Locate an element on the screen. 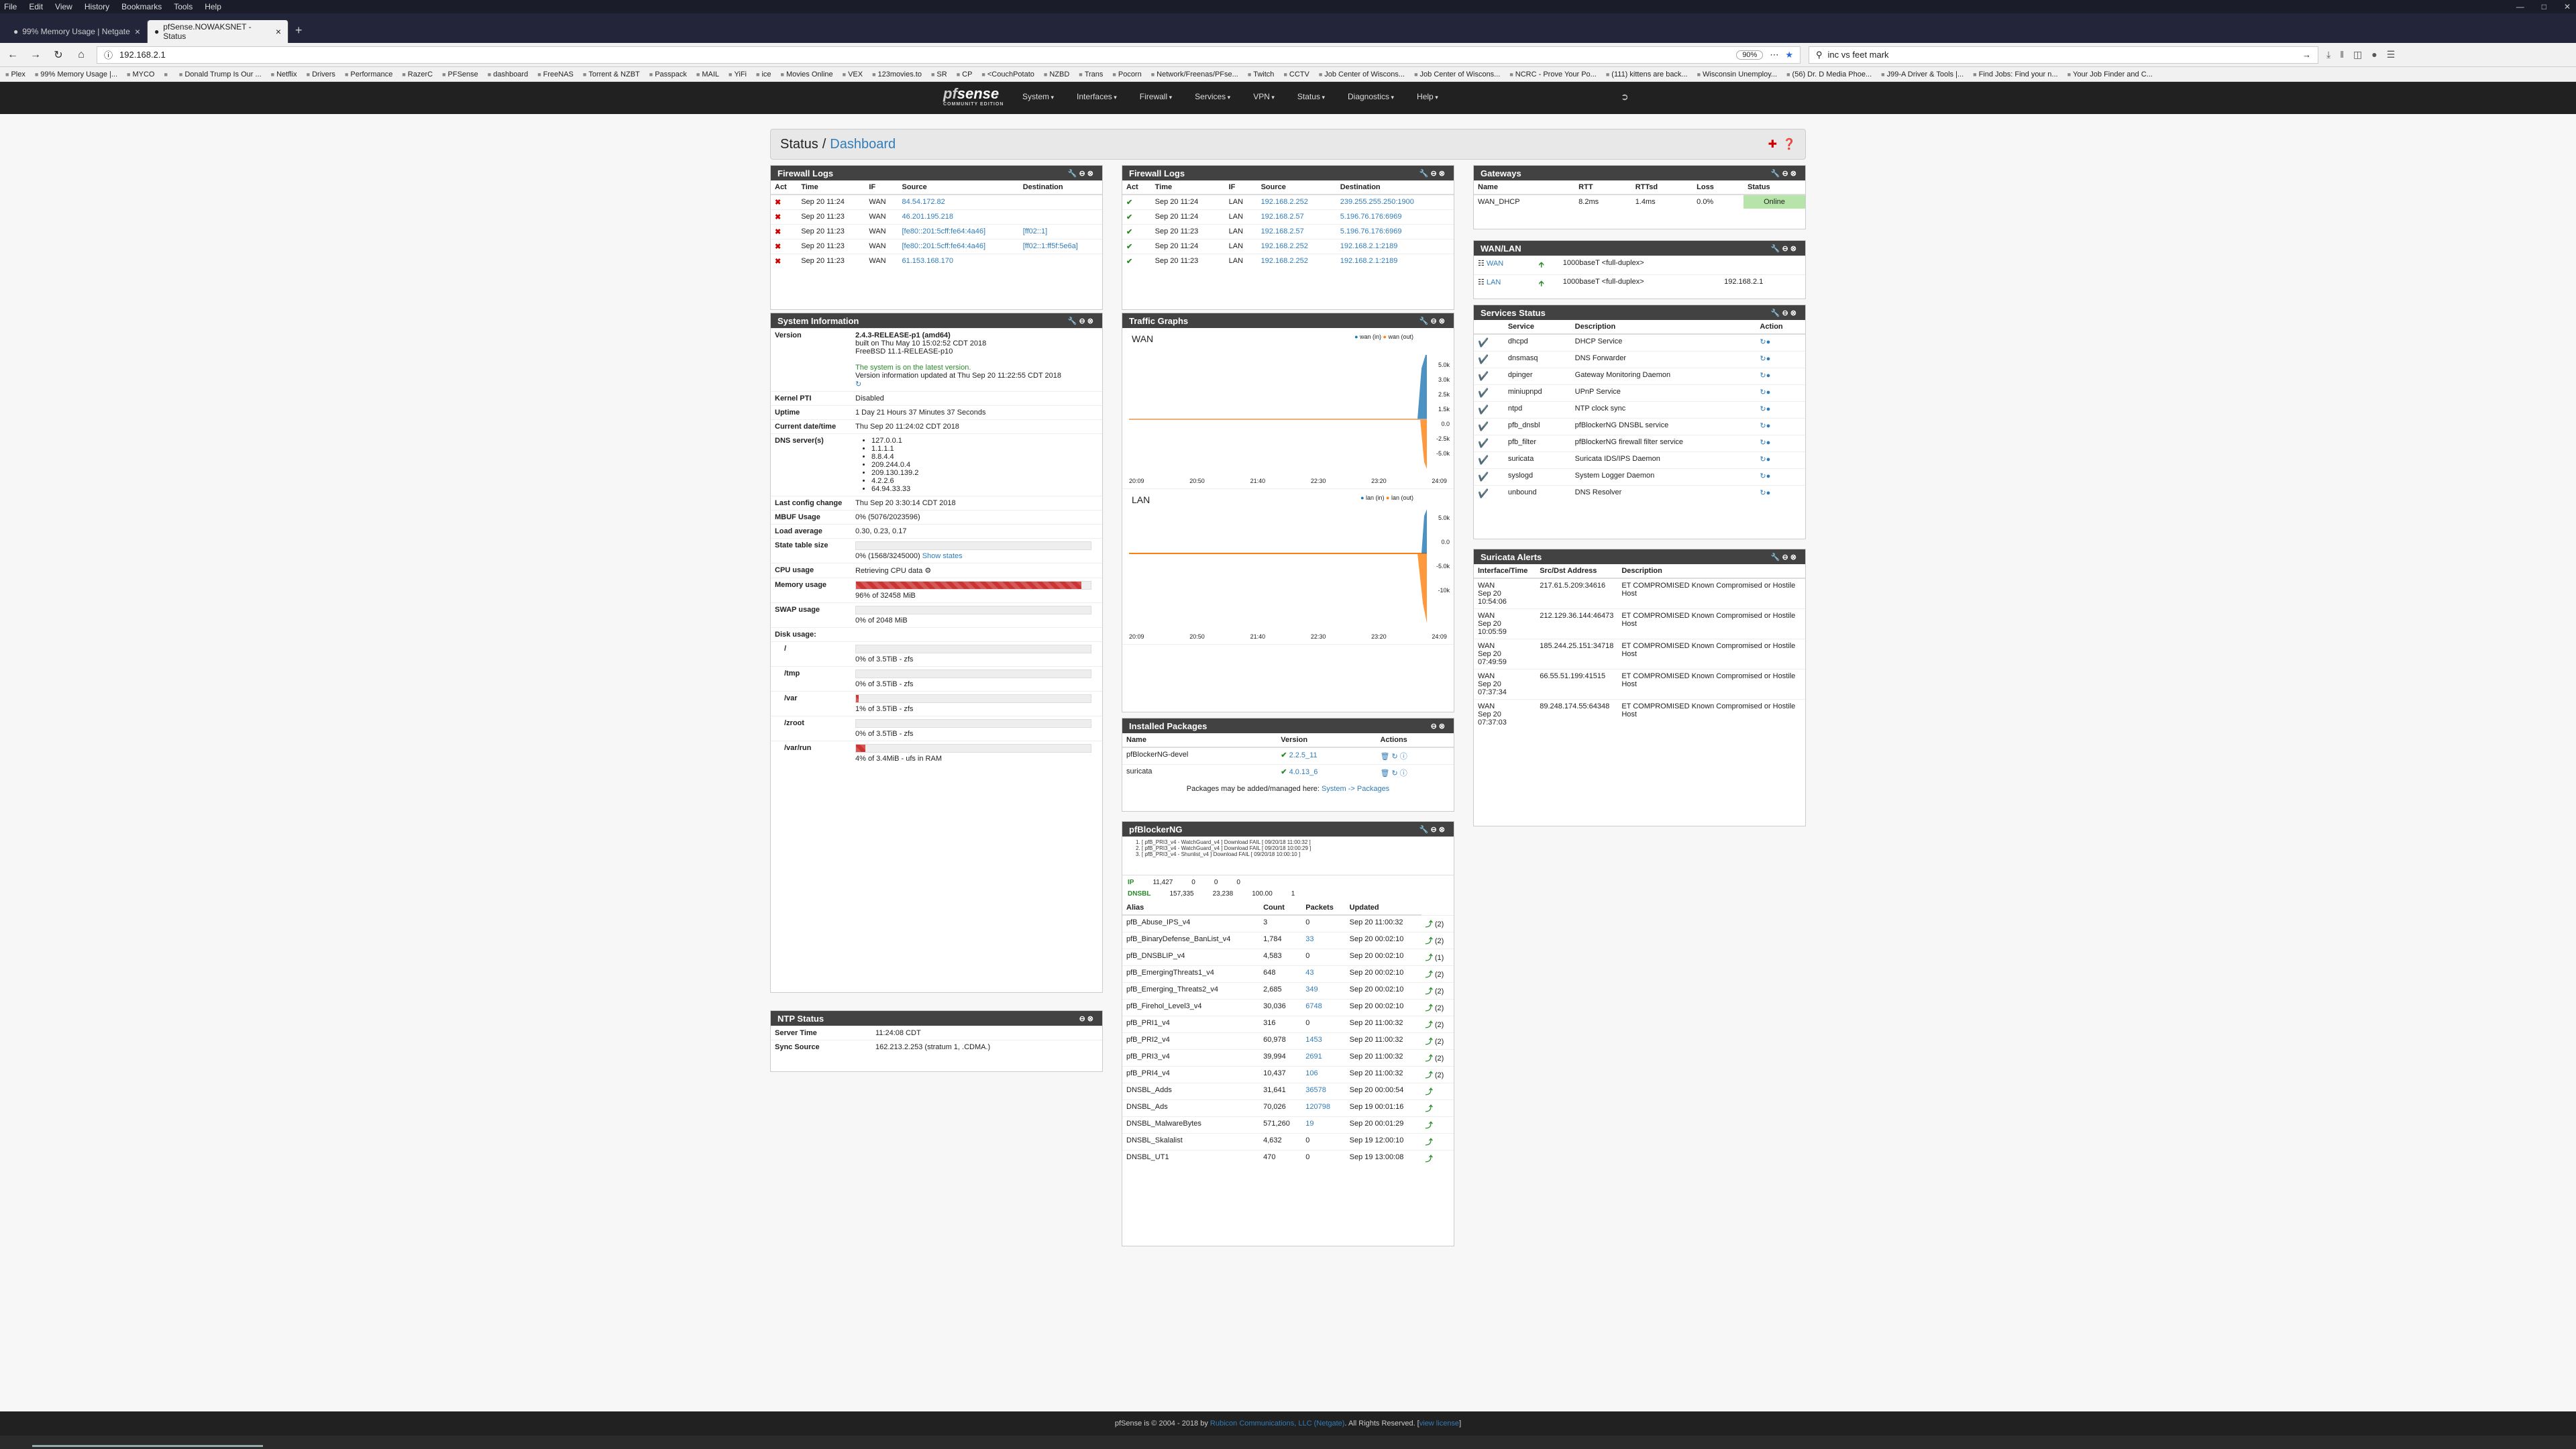 This screenshot has width=2576, height=1449. packets-value: 33 is located at coordinates (1309, 939).